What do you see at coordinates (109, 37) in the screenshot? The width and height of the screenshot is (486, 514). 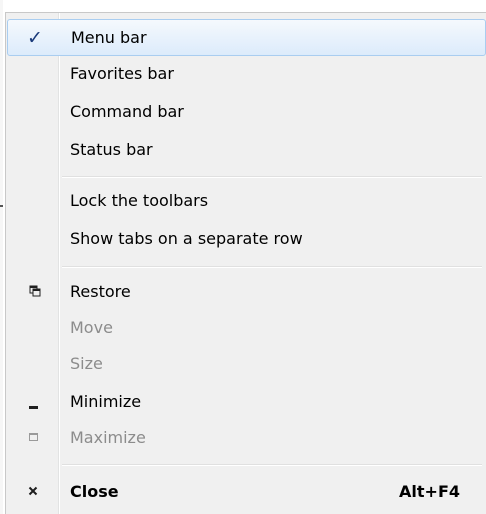 I see `menu-item-label: Menu bar` at bounding box center [109, 37].